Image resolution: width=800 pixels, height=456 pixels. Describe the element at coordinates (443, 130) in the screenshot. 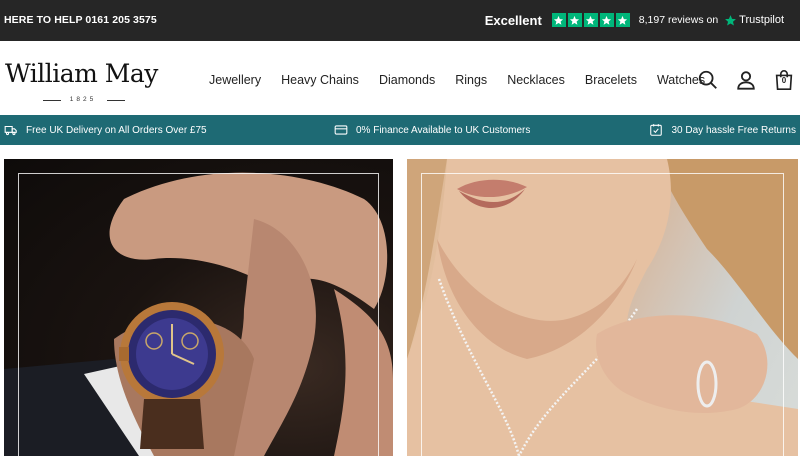

I see `usp-finance-text: 0% Finance Available to UK Customers` at that location.